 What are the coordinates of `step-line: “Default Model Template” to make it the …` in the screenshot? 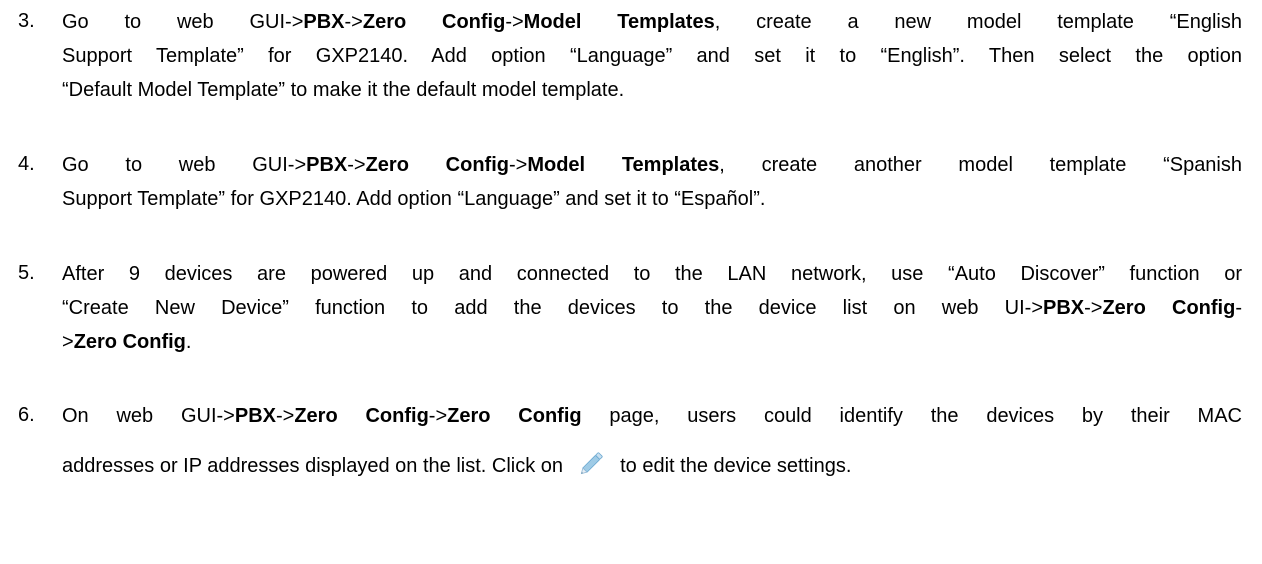 It's located at (343, 90).